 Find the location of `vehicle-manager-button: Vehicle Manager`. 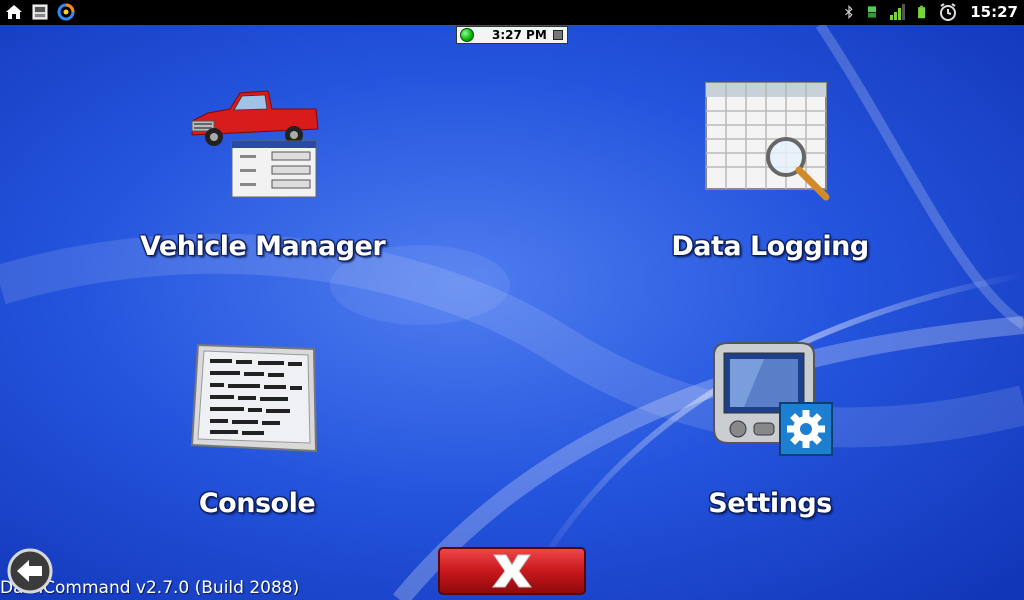

vehicle-manager-button: Vehicle Manager is located at coordinates (263, 175).